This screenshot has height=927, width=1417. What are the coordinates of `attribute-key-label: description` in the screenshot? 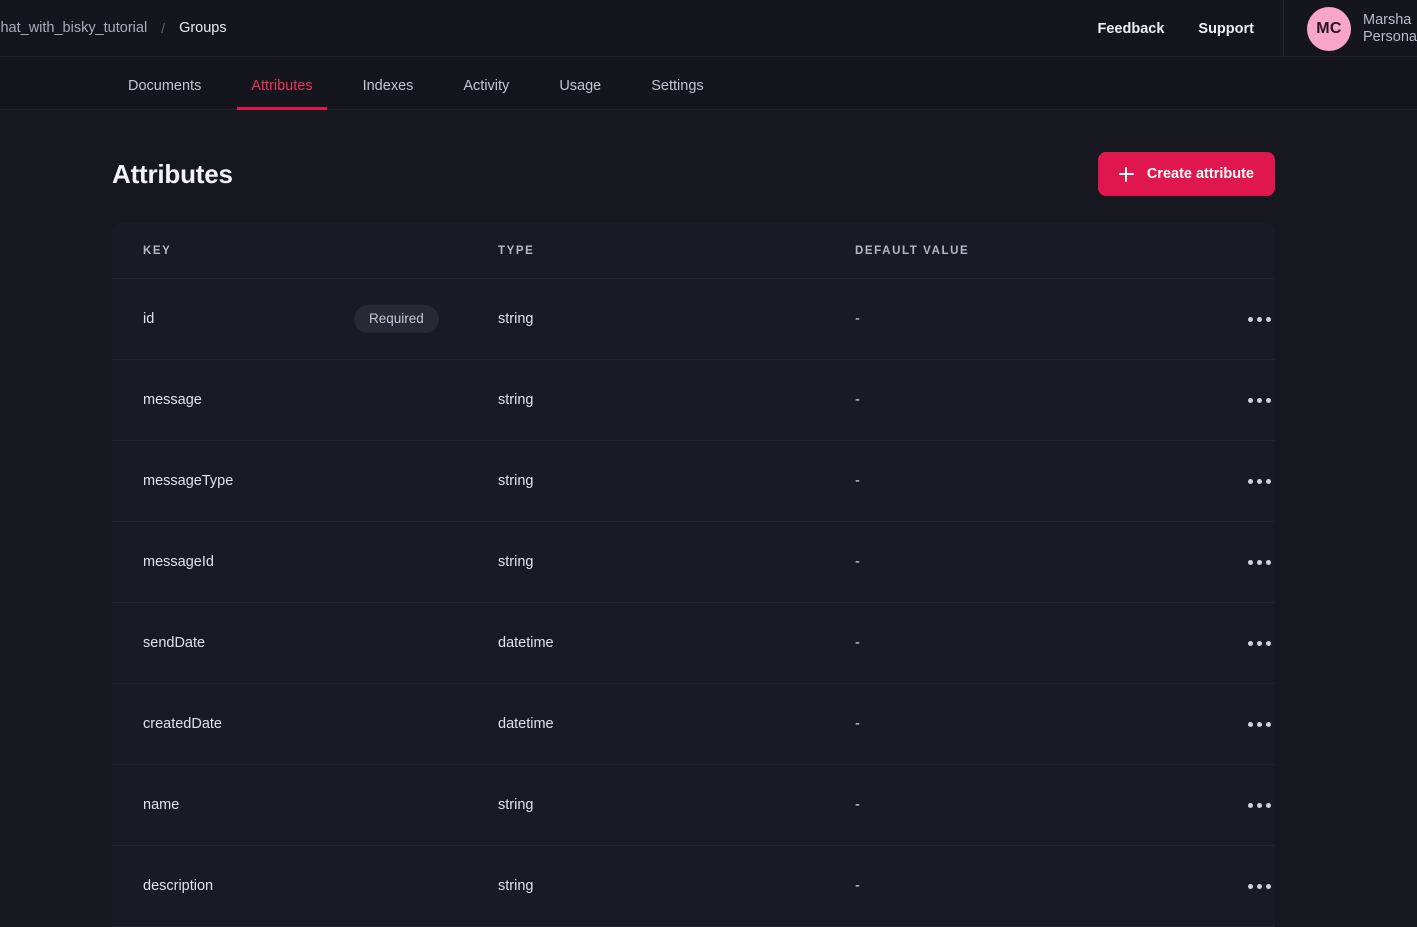 It's located at (178, 886).